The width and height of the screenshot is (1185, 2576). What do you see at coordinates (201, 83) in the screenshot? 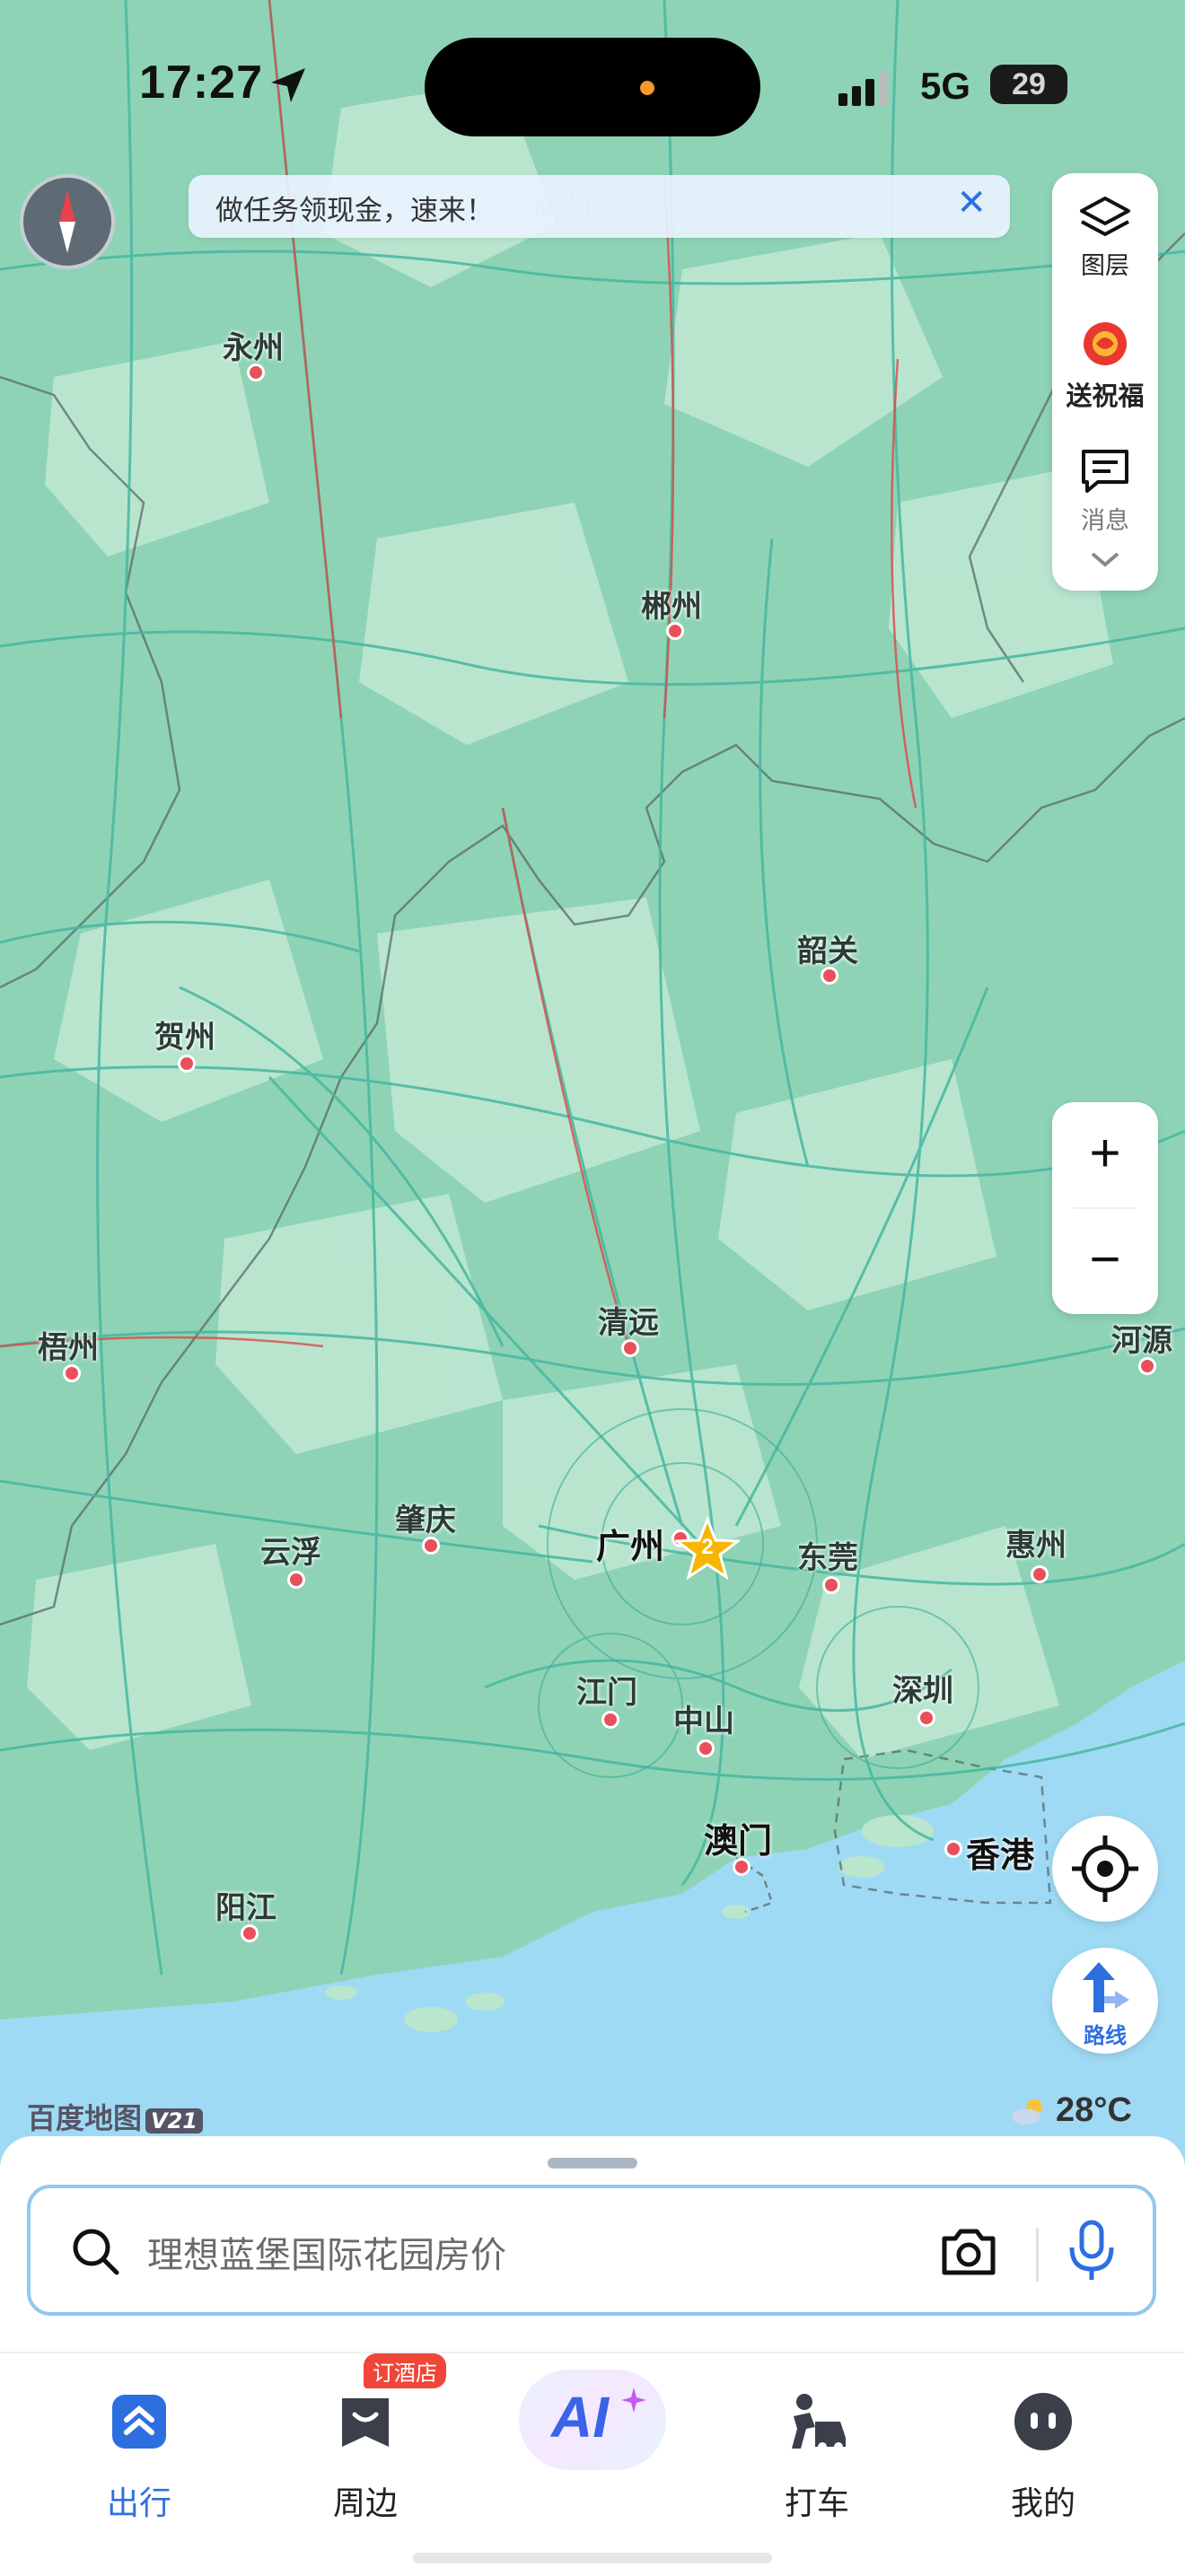
I see `status-time: 17:27` at bounding box center [201, 83].